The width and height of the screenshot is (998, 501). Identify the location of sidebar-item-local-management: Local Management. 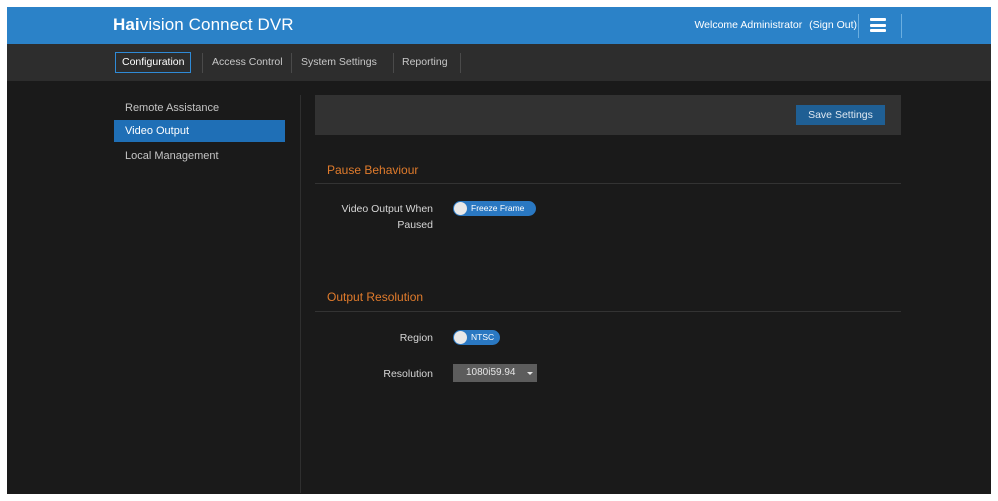
(199, 156).